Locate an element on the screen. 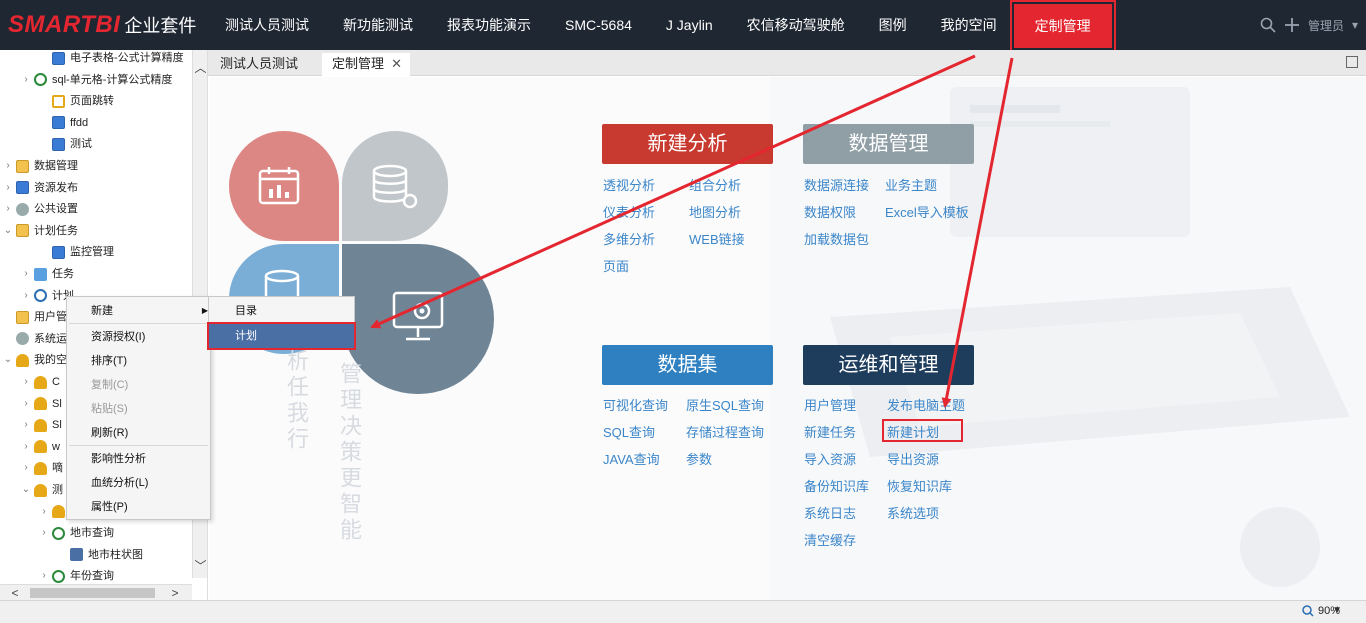  scroll-right-icon: > is located at coordinates (175, 592).